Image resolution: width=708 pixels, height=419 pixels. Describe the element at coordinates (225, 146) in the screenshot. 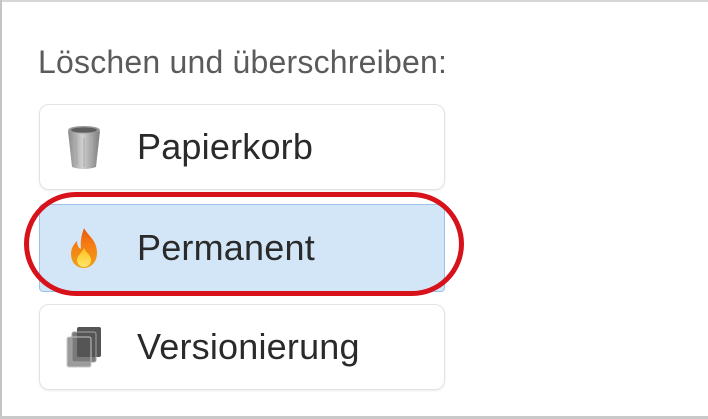

I see `option-label: Papierkorb` at that location.